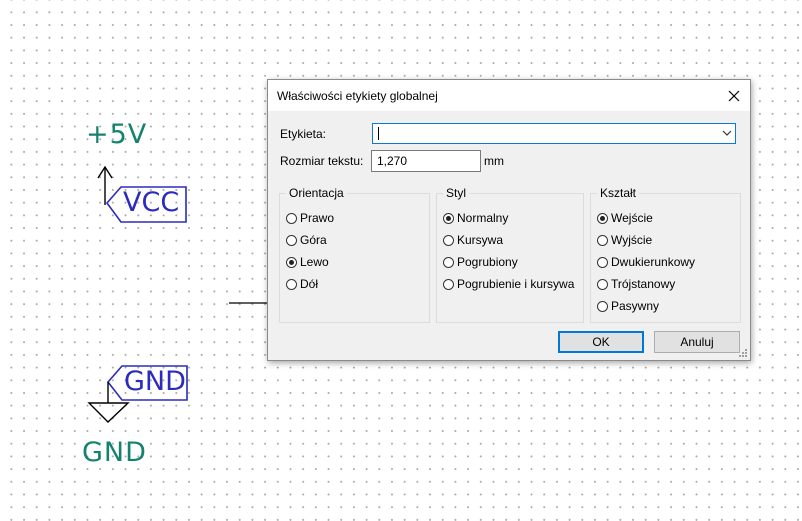 This screenshot has height=521, width=802. Describe the element at coordinates (155, 381) in the screenshot. I see `gnd-label-text: GND` at that location.